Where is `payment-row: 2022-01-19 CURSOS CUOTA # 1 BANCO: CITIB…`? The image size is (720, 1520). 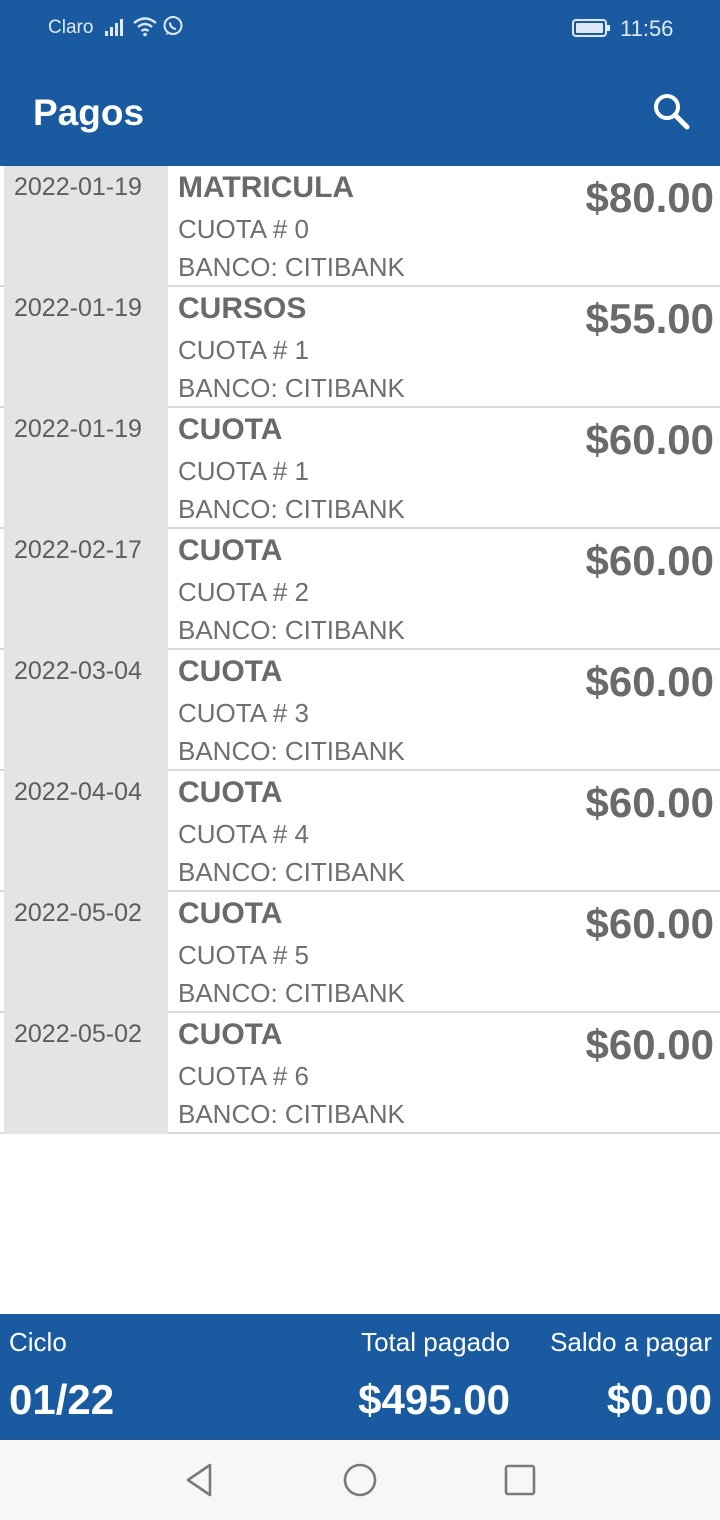 payment-row: 2022-01-19 CURSOS CUOTA # 1 BANCO: CITIB… is located at coordinates (360, 347).